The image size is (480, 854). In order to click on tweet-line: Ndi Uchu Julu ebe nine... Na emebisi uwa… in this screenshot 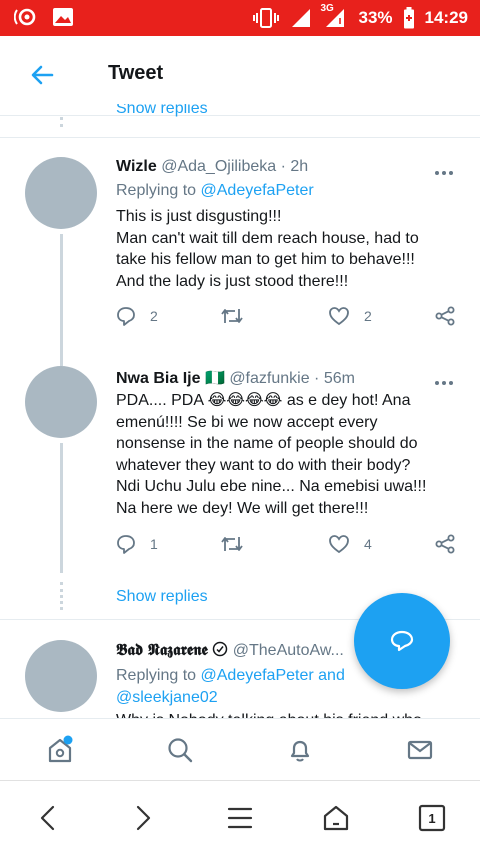, I will do `click(271, 486)`.